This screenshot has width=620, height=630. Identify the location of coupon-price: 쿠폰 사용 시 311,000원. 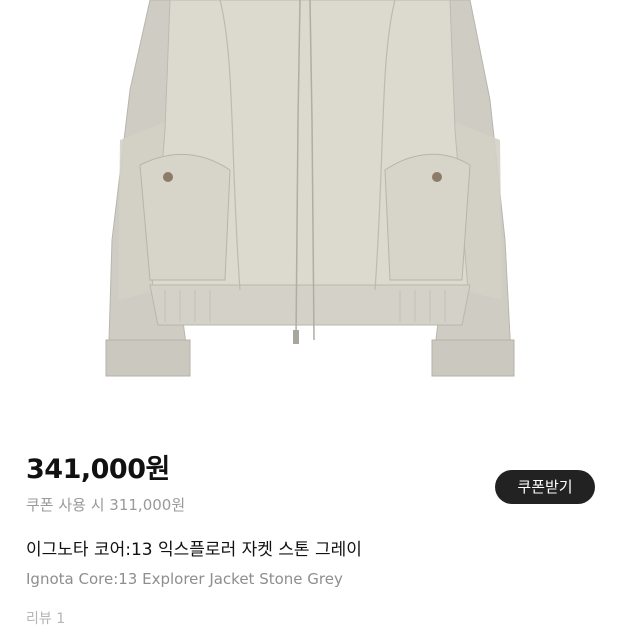
(106, 505).